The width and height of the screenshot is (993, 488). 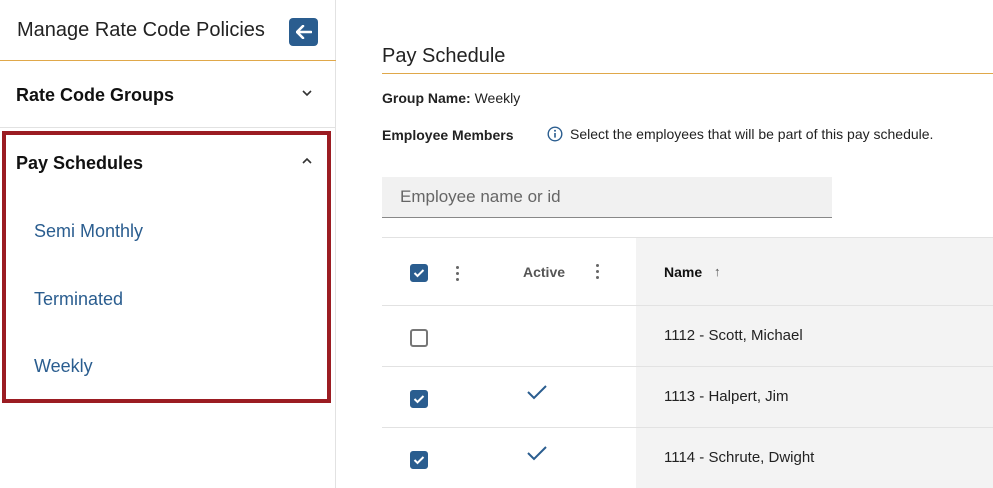 I want to click on table-row: 1112 - Scott, Michael, so click(x=687, y=336).